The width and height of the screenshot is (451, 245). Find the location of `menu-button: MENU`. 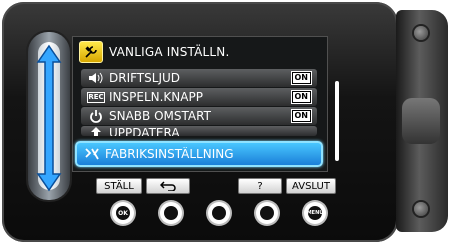

menu-button: MENU is located at coordinates (315, 213).